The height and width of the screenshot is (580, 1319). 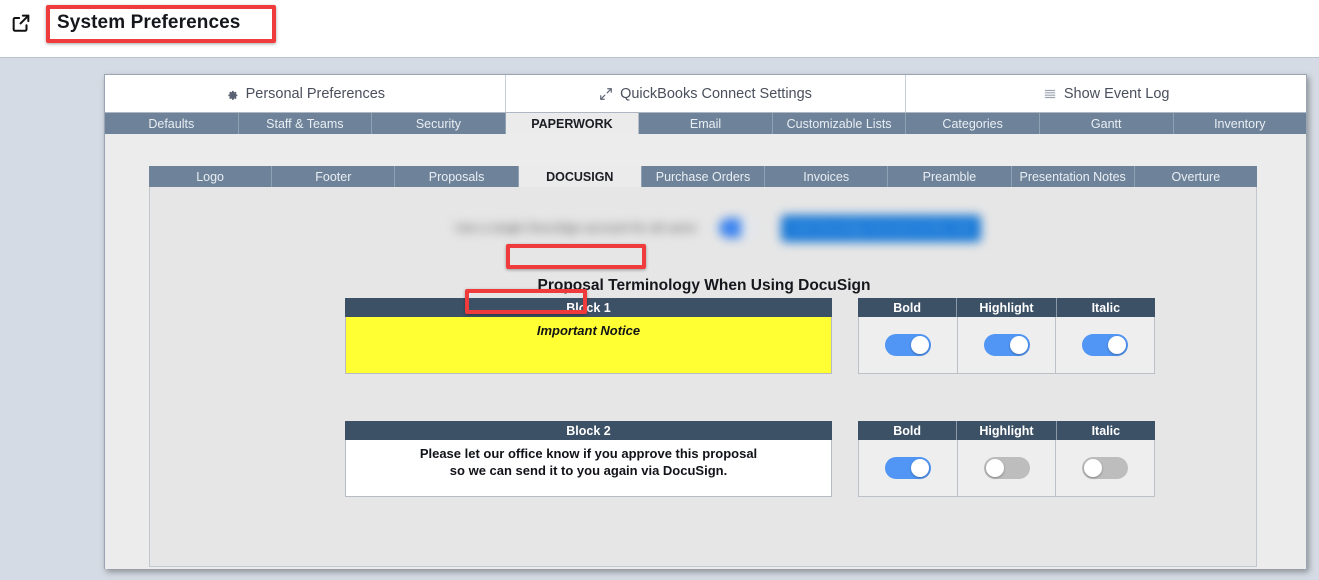 I want to click on tab-security: Security, so click(x=439, y=123).